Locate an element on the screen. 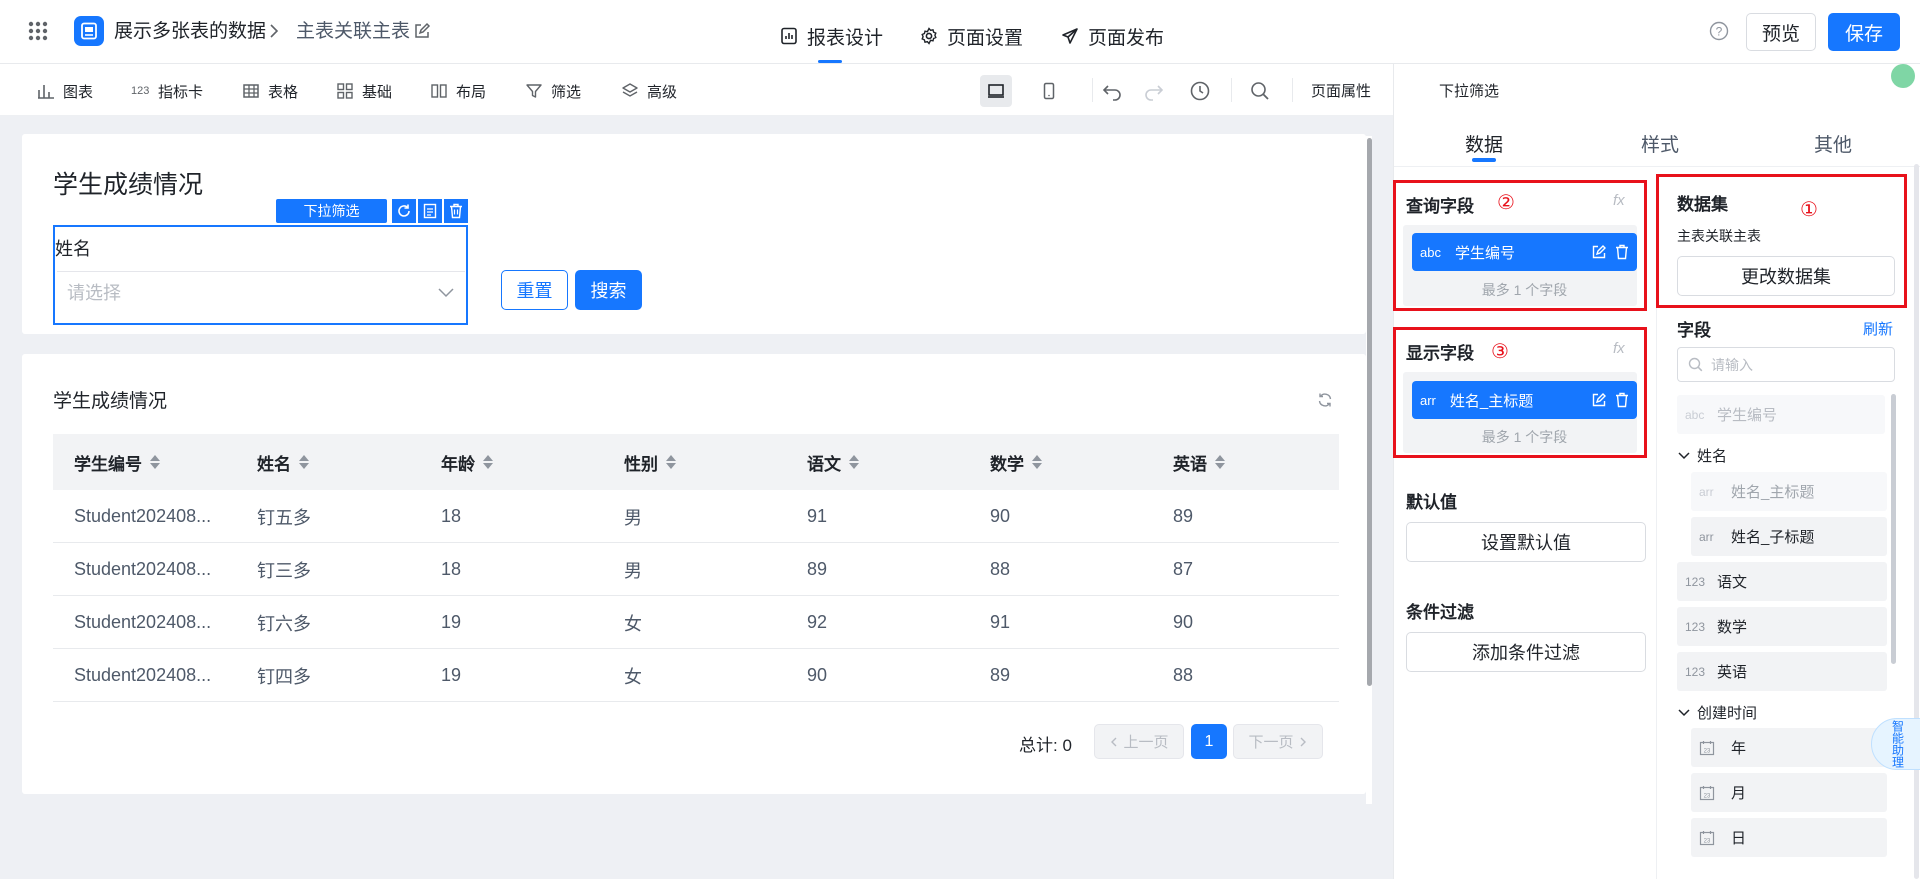 The image size is (1920, 879). app-title: 展示多张表的数据 is located at coordinates (190, 32).